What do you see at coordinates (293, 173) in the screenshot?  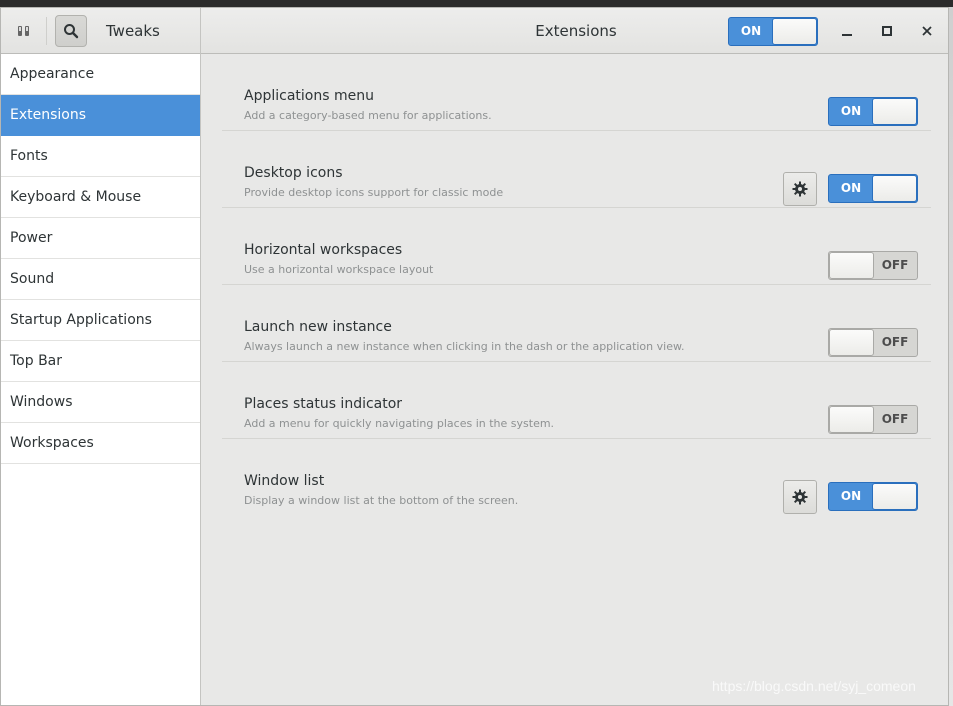 I see `extension-name: Desktop icons` at bounding box center [293, 173].